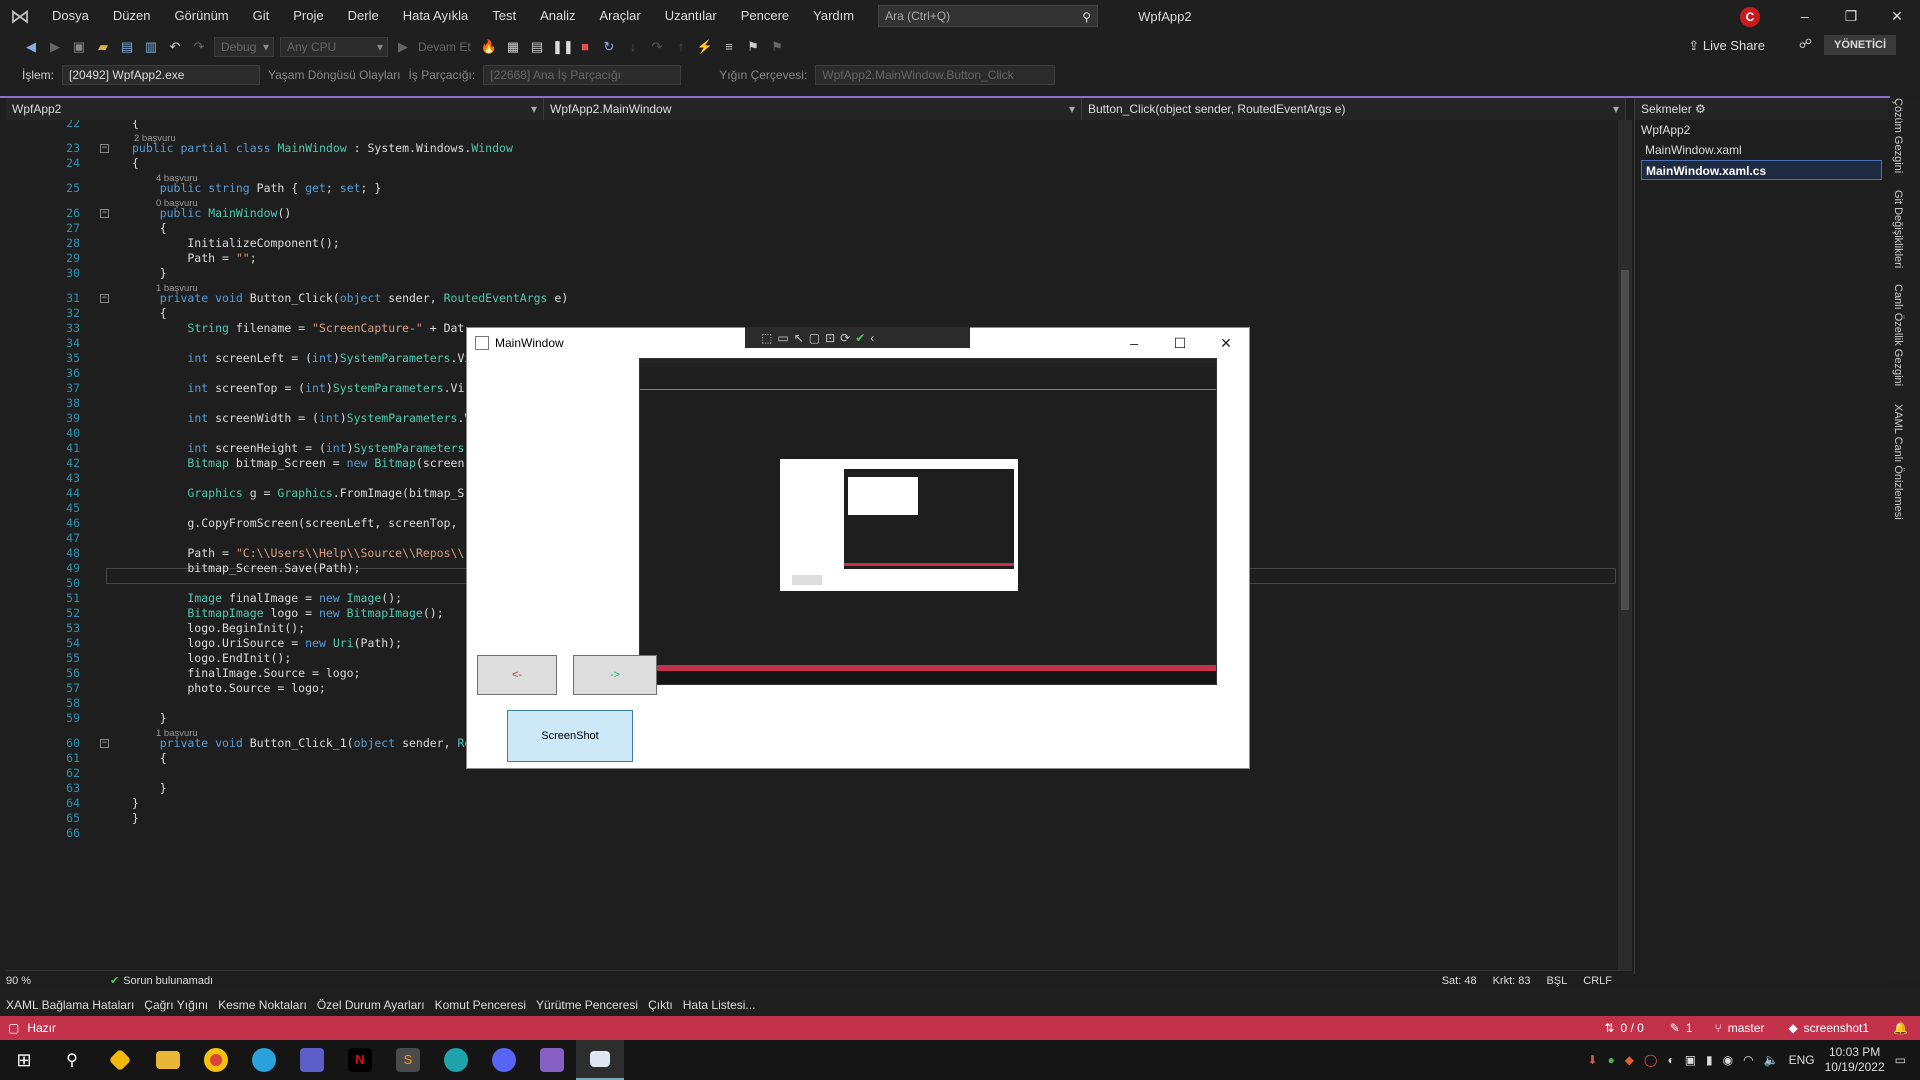 This screenshot has width=1920, height=1080. Describe the element at coordinates (691, 16) in the screenshot. I see `menu-item: Uzantılar` at that location.